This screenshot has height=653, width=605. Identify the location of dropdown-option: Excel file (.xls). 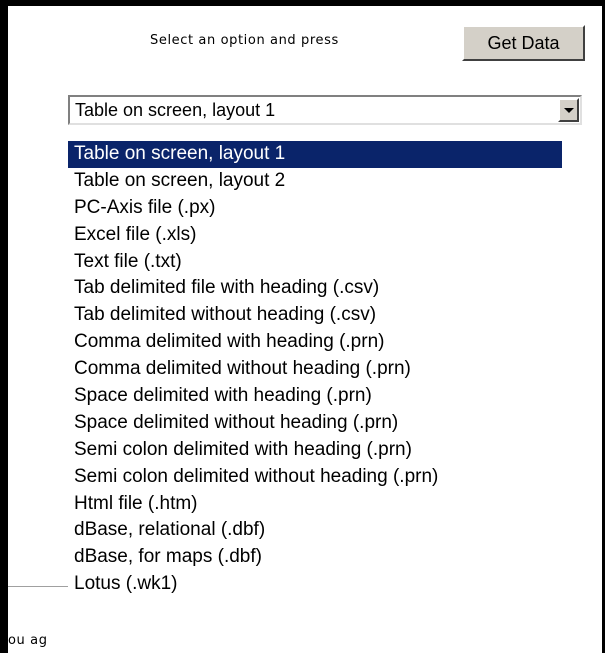
(315, 235).